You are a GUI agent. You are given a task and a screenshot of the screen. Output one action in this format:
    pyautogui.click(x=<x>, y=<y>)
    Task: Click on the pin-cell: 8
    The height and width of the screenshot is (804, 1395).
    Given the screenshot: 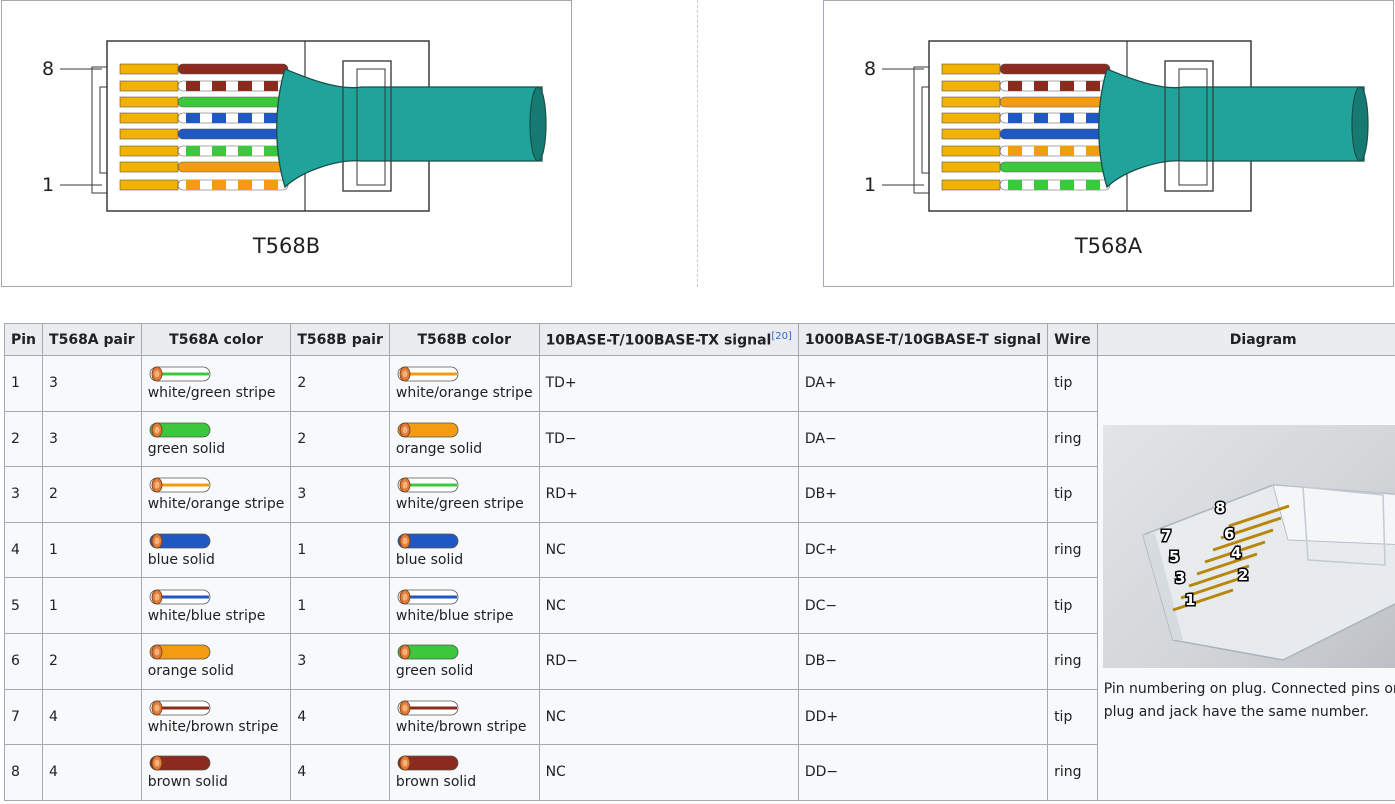 What is the action you would take?
    pyautogui.click(x=23, y=772)
    